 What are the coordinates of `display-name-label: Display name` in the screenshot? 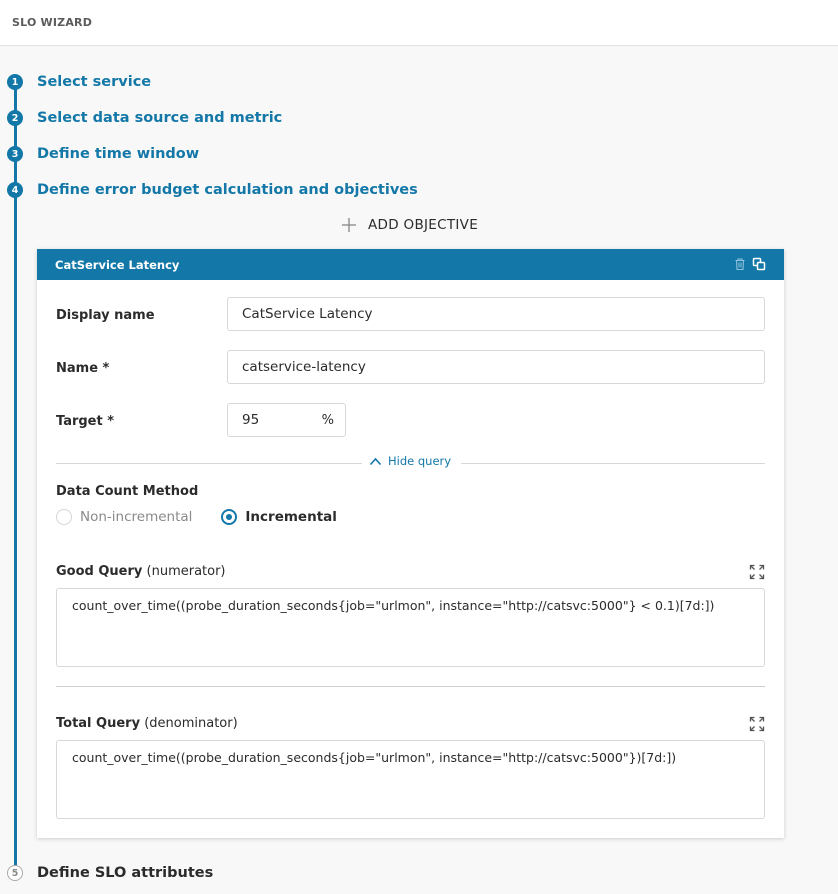 It's located at (105, 315).